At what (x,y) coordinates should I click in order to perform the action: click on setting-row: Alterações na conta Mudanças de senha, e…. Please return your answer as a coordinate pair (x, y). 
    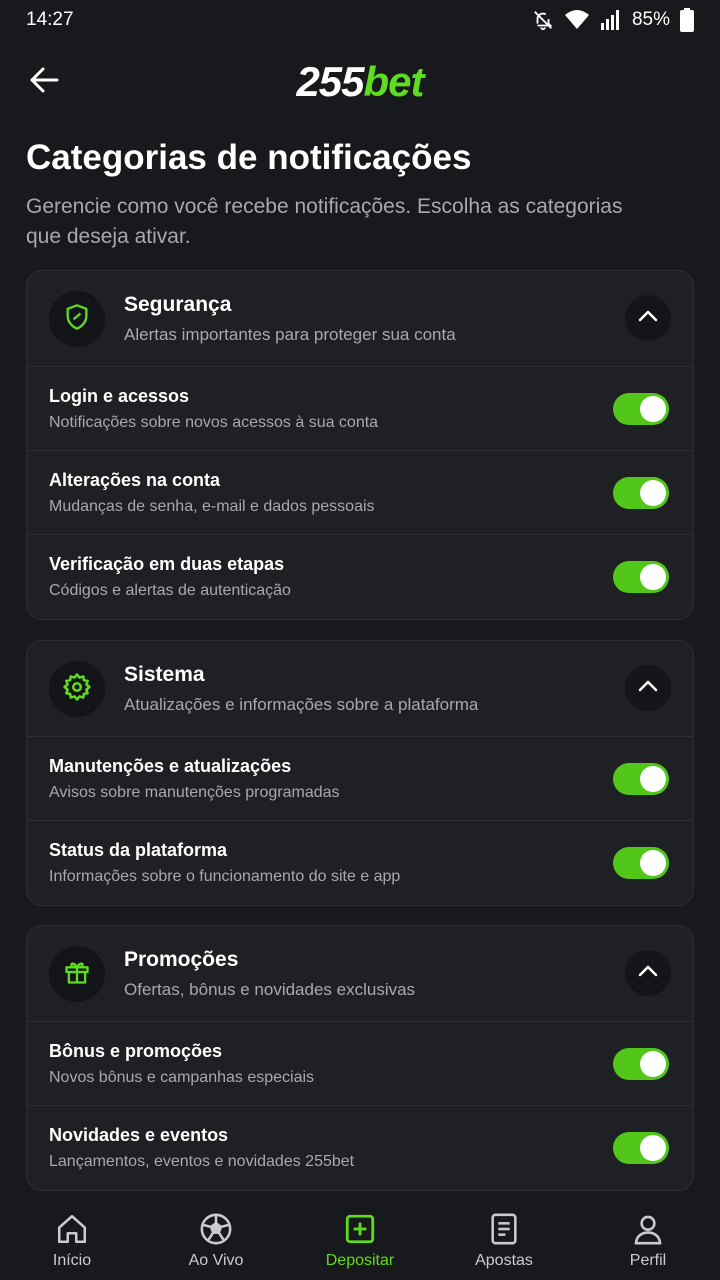
    Looking at the image, I should click on (360, 493).